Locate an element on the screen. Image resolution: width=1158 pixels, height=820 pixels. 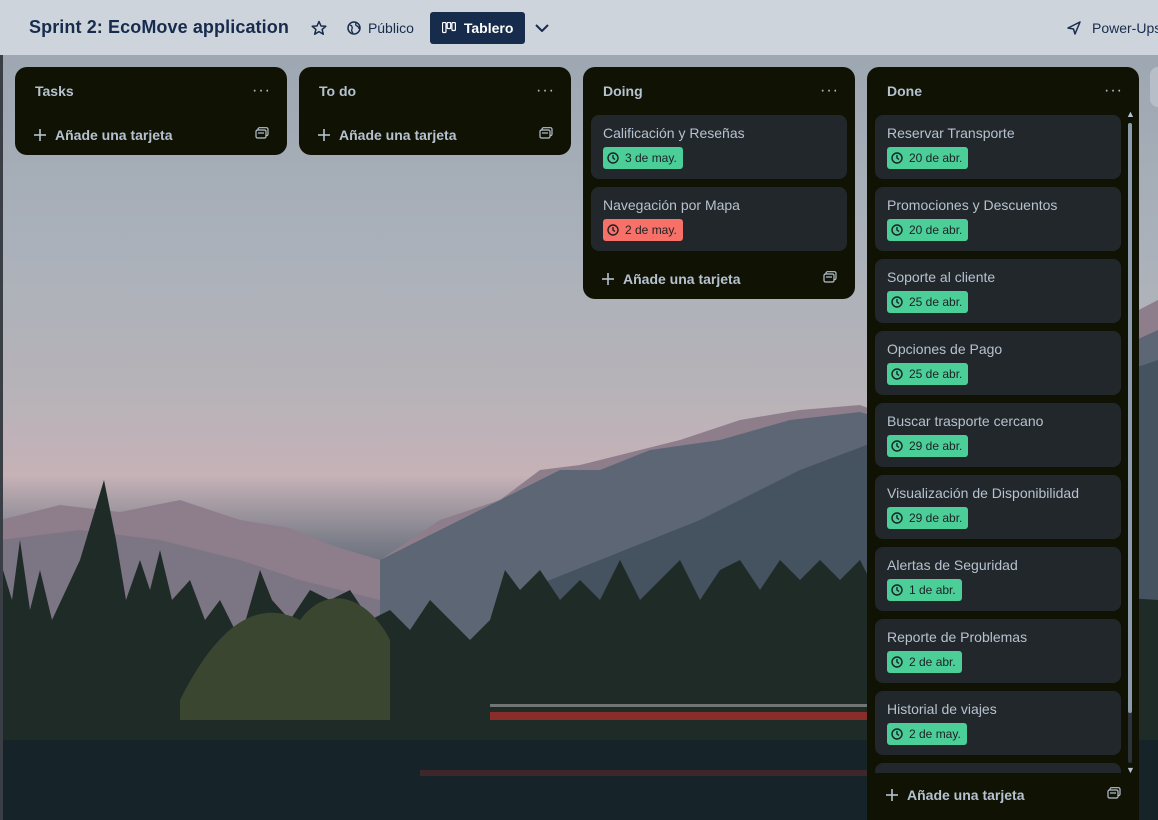
list-header: Done ··· is located at coordinates (1003, 91).